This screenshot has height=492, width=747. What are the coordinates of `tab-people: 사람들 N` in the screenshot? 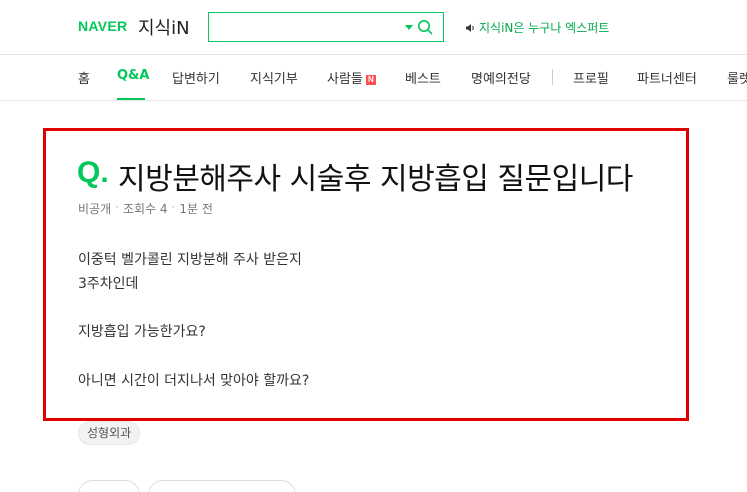 It's located at (351, 77).